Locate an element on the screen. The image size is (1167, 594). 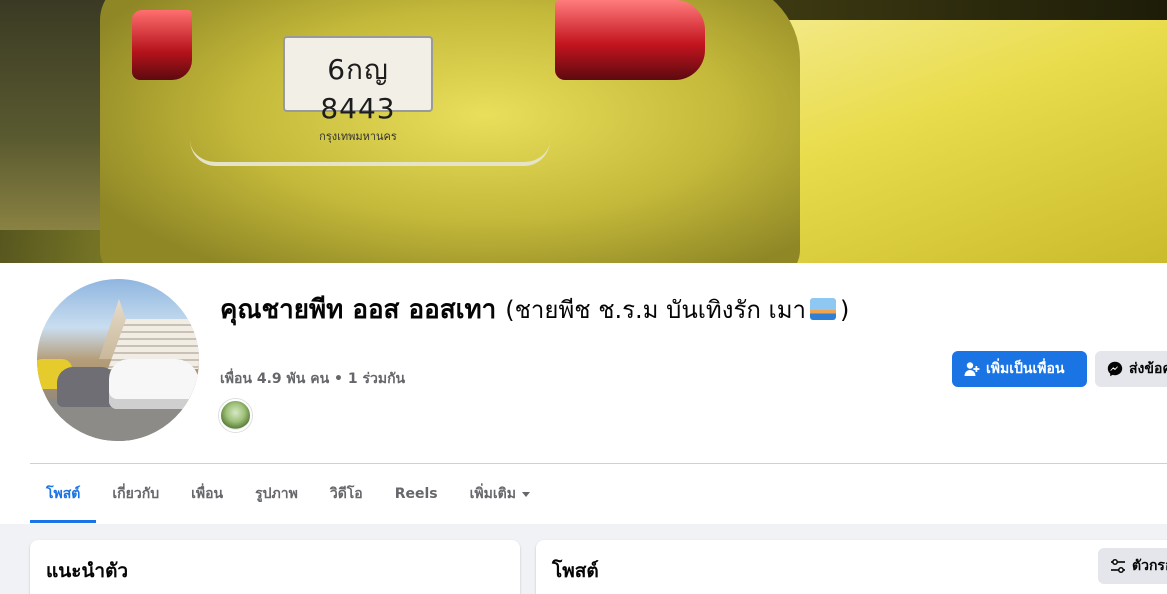
tab-friends: เพื่อน is located at coordinates (207, 494).